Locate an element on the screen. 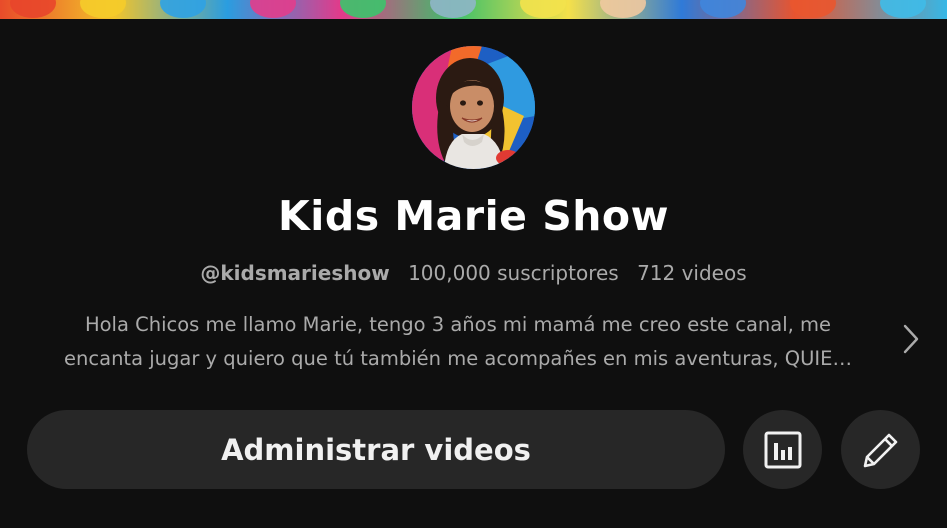  channel-avatar is located at coordinates (473, 107).